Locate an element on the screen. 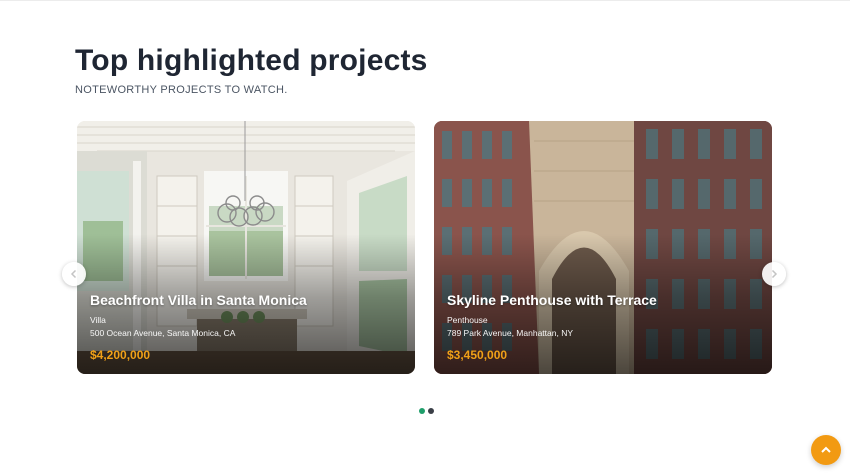 The image size is (850, 474). carousel-prev-button is located at coordinates (74, 274).